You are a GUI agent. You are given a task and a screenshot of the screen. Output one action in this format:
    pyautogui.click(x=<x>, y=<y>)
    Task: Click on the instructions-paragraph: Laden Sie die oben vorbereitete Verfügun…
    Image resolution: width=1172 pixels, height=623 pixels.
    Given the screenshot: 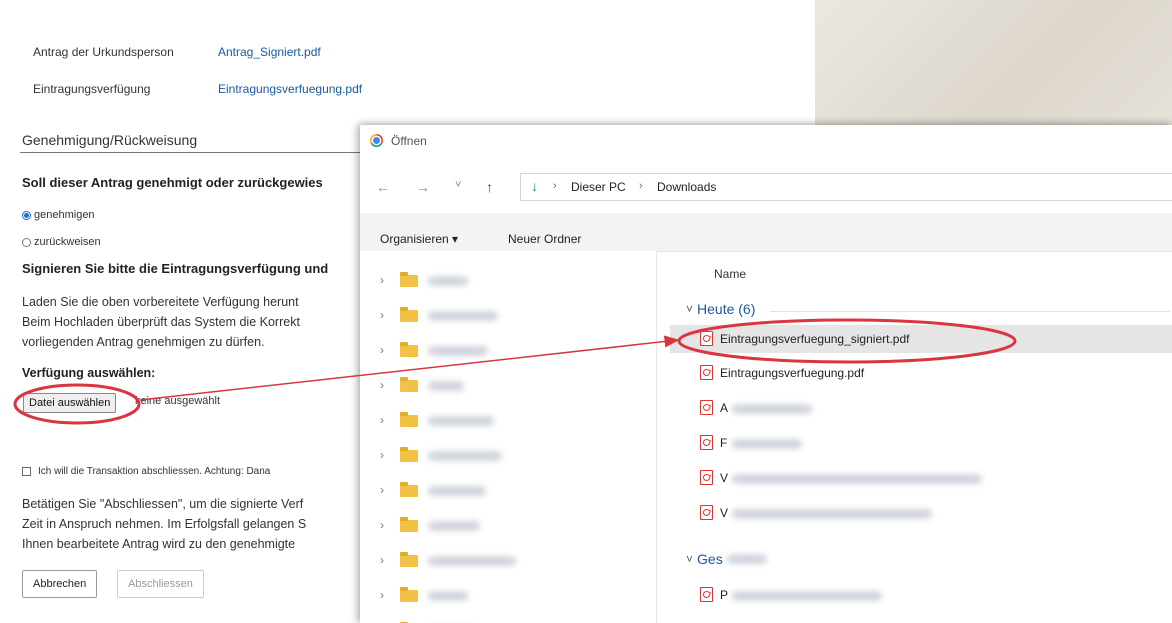 What is the action you would take?
    pyautogui.click(x=161, y=322)
    